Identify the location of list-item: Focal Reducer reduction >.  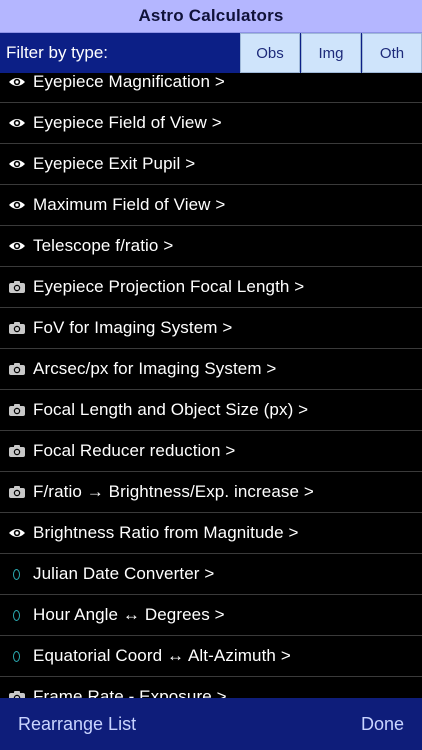
(211, 451).